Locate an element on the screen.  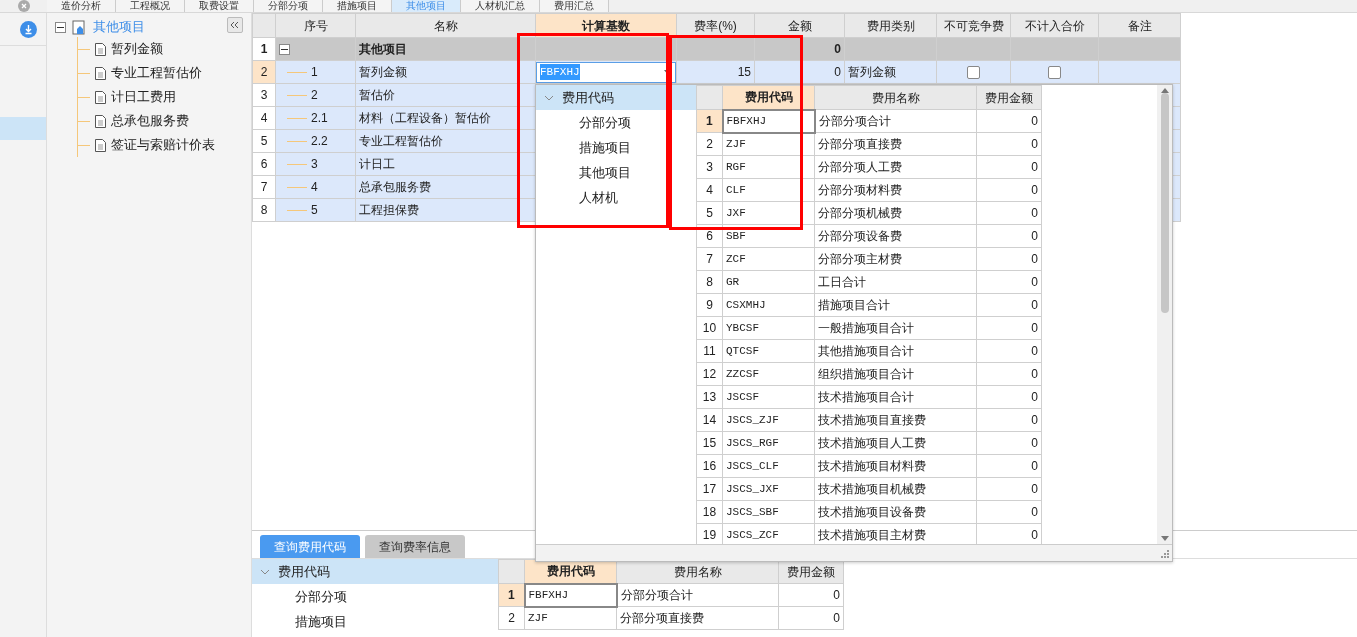
table-cell: JSCS_JXF is located at coordinates (768, 489).